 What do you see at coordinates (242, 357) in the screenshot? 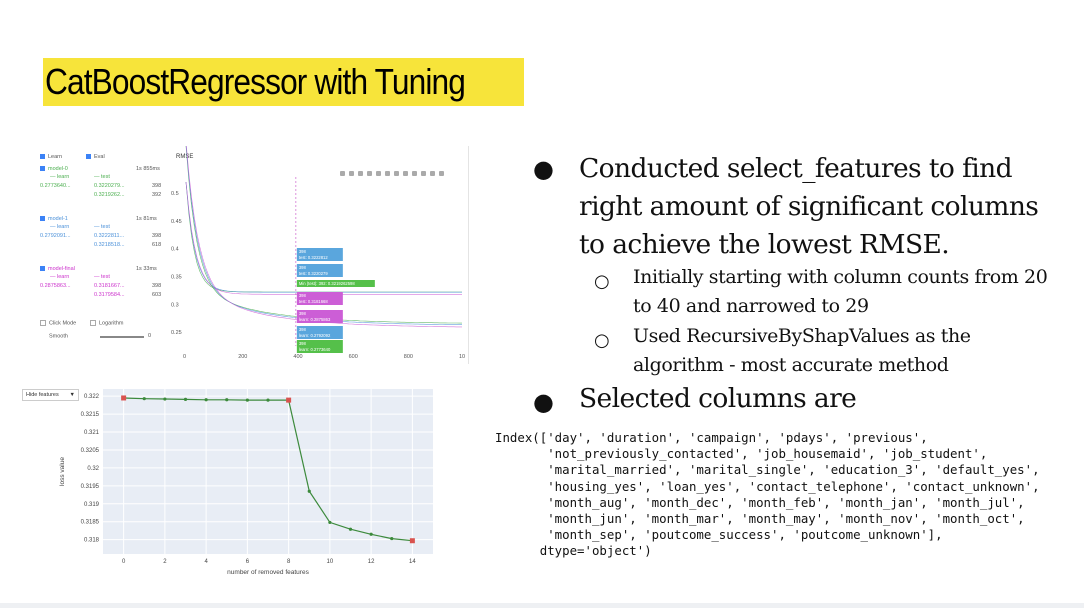
I see `x-tick-label: 200` at bounding box center [242, 357].